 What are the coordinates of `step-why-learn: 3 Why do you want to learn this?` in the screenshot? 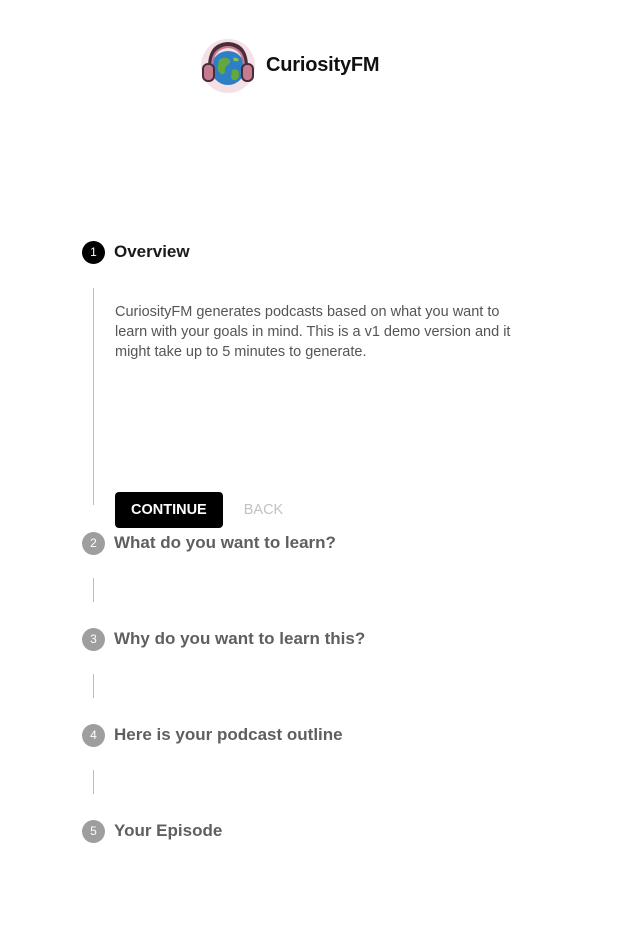 It's located at (223, 639).